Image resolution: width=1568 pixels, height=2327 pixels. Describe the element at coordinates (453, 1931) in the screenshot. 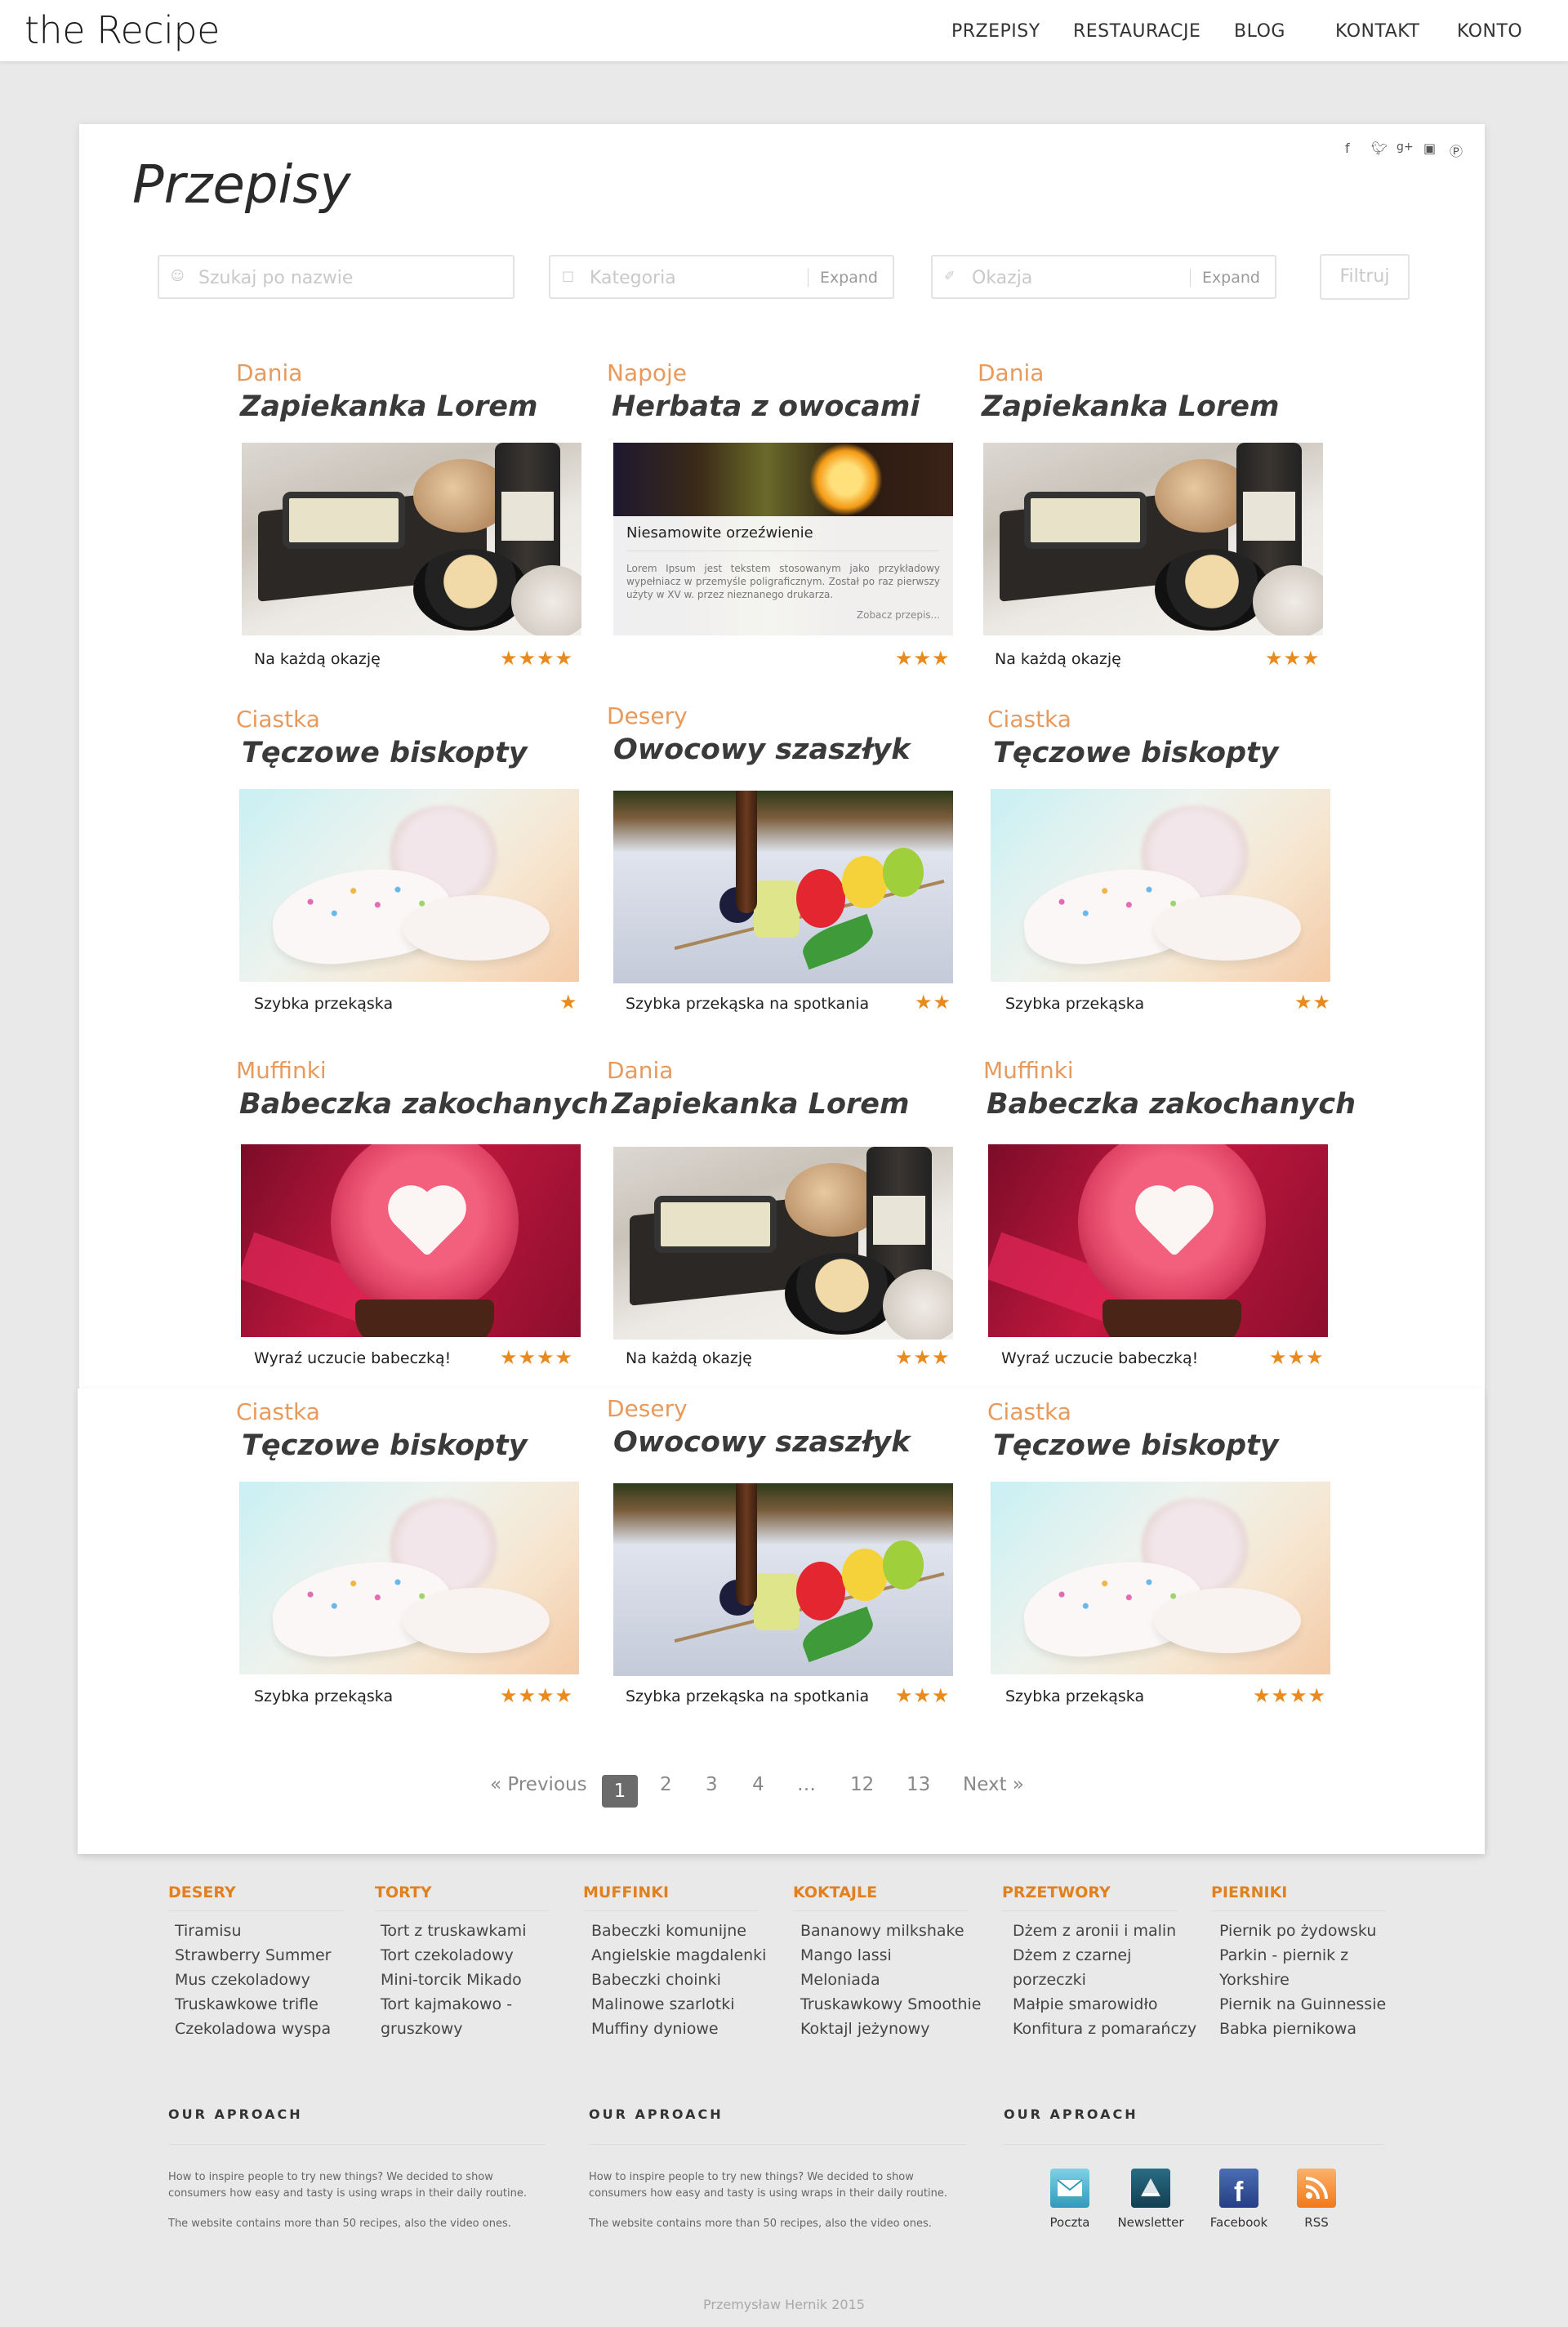

I see `footer-link: Tort z truskawkami` at that location.